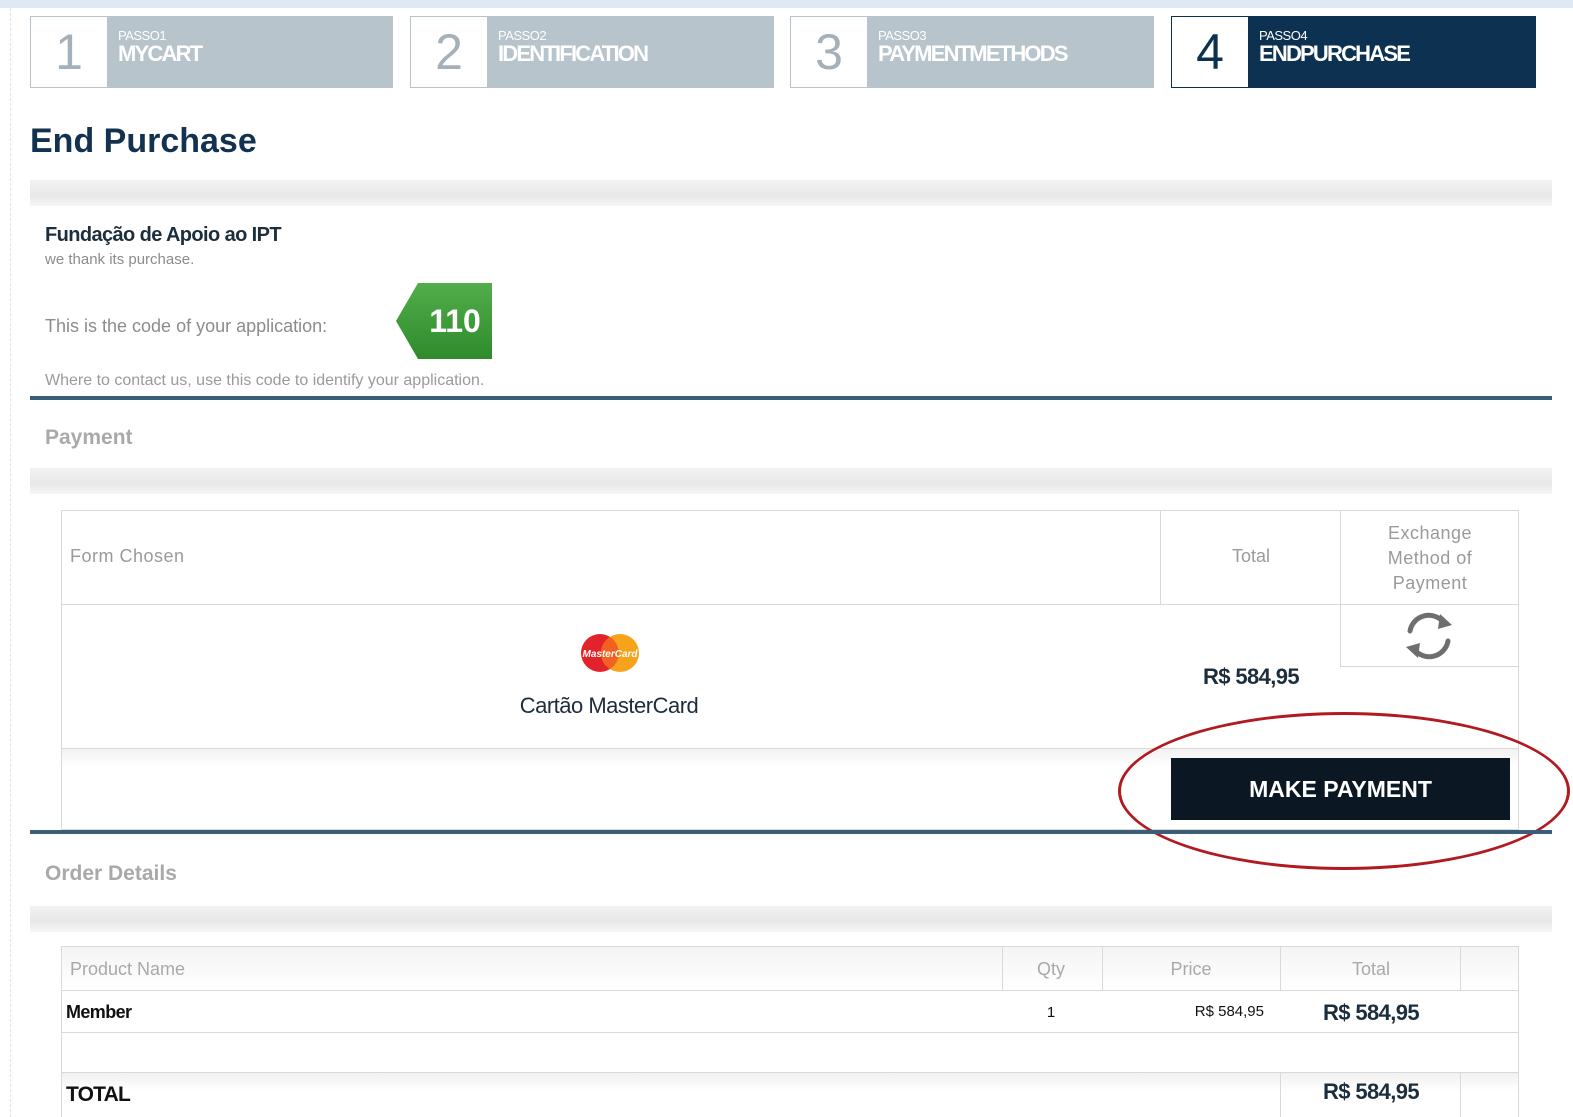 The height and width of the screenshot is (1117, 1573). I want to click on order-total-row: TOTAL R$ 584,95, so click(790, 1095).